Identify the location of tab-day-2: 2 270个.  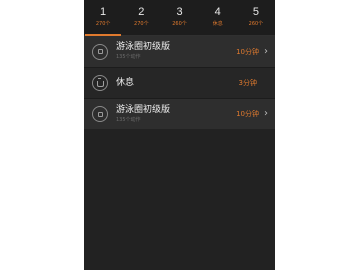
(141, 18).